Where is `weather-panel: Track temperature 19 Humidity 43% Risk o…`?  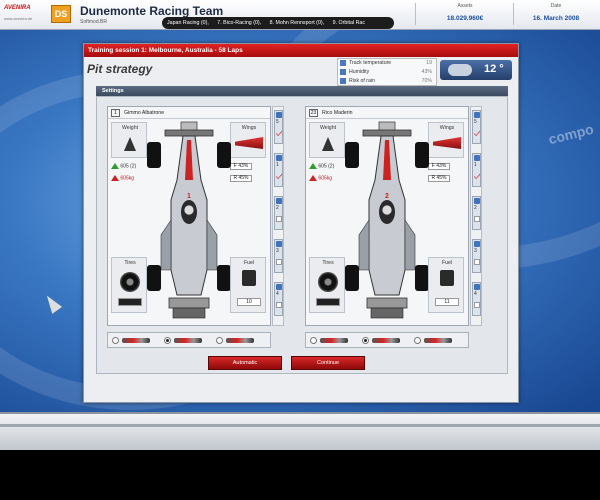
weather-panel: Track temperature 19 Humidity 43% Risk o… is located at coordinates (387, 72).